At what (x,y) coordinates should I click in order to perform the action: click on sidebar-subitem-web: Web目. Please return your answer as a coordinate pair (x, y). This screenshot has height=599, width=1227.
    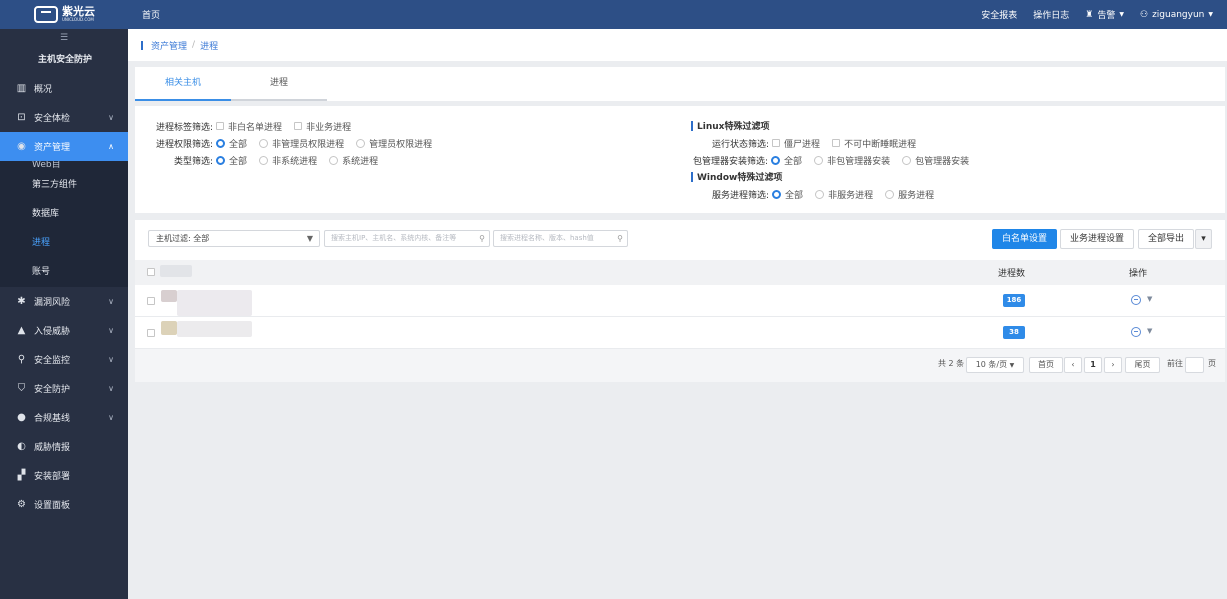
    Looking at the image, I should click on (64, 166).